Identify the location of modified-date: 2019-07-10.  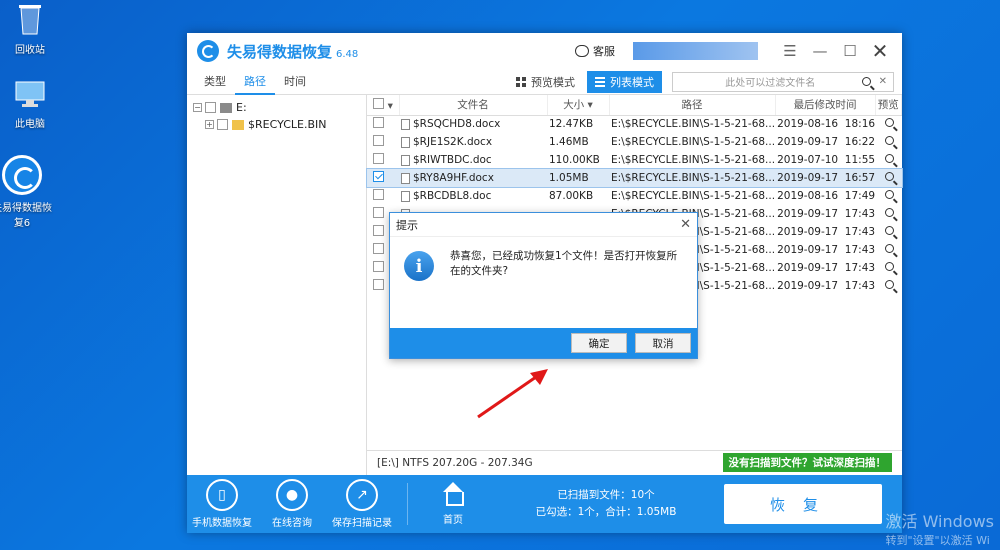
(808, 160).